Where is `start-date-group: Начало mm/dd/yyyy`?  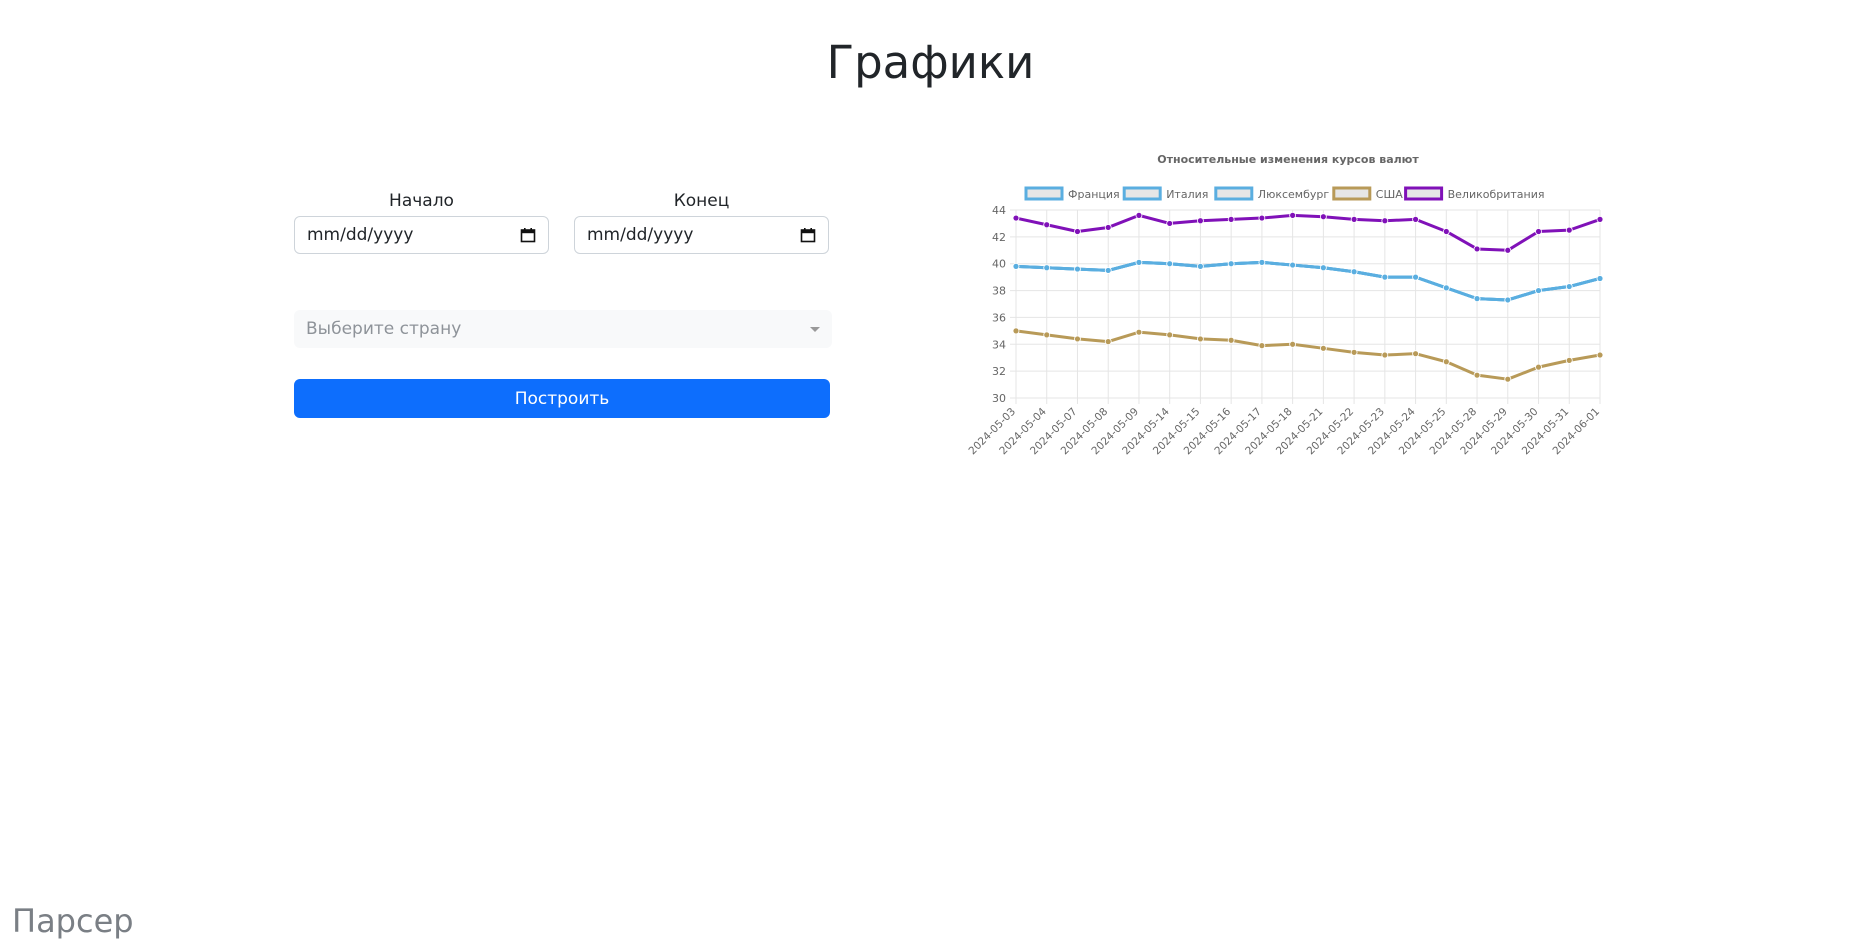 start-date-group: Начало mm/dd/yyyy is located at coordinates (421, 222).